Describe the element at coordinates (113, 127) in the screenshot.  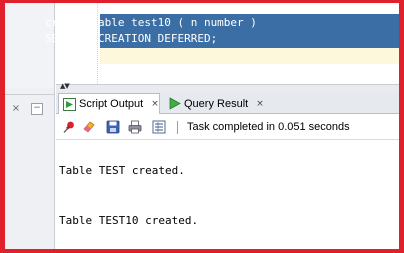
I see `save-icon` at that location.